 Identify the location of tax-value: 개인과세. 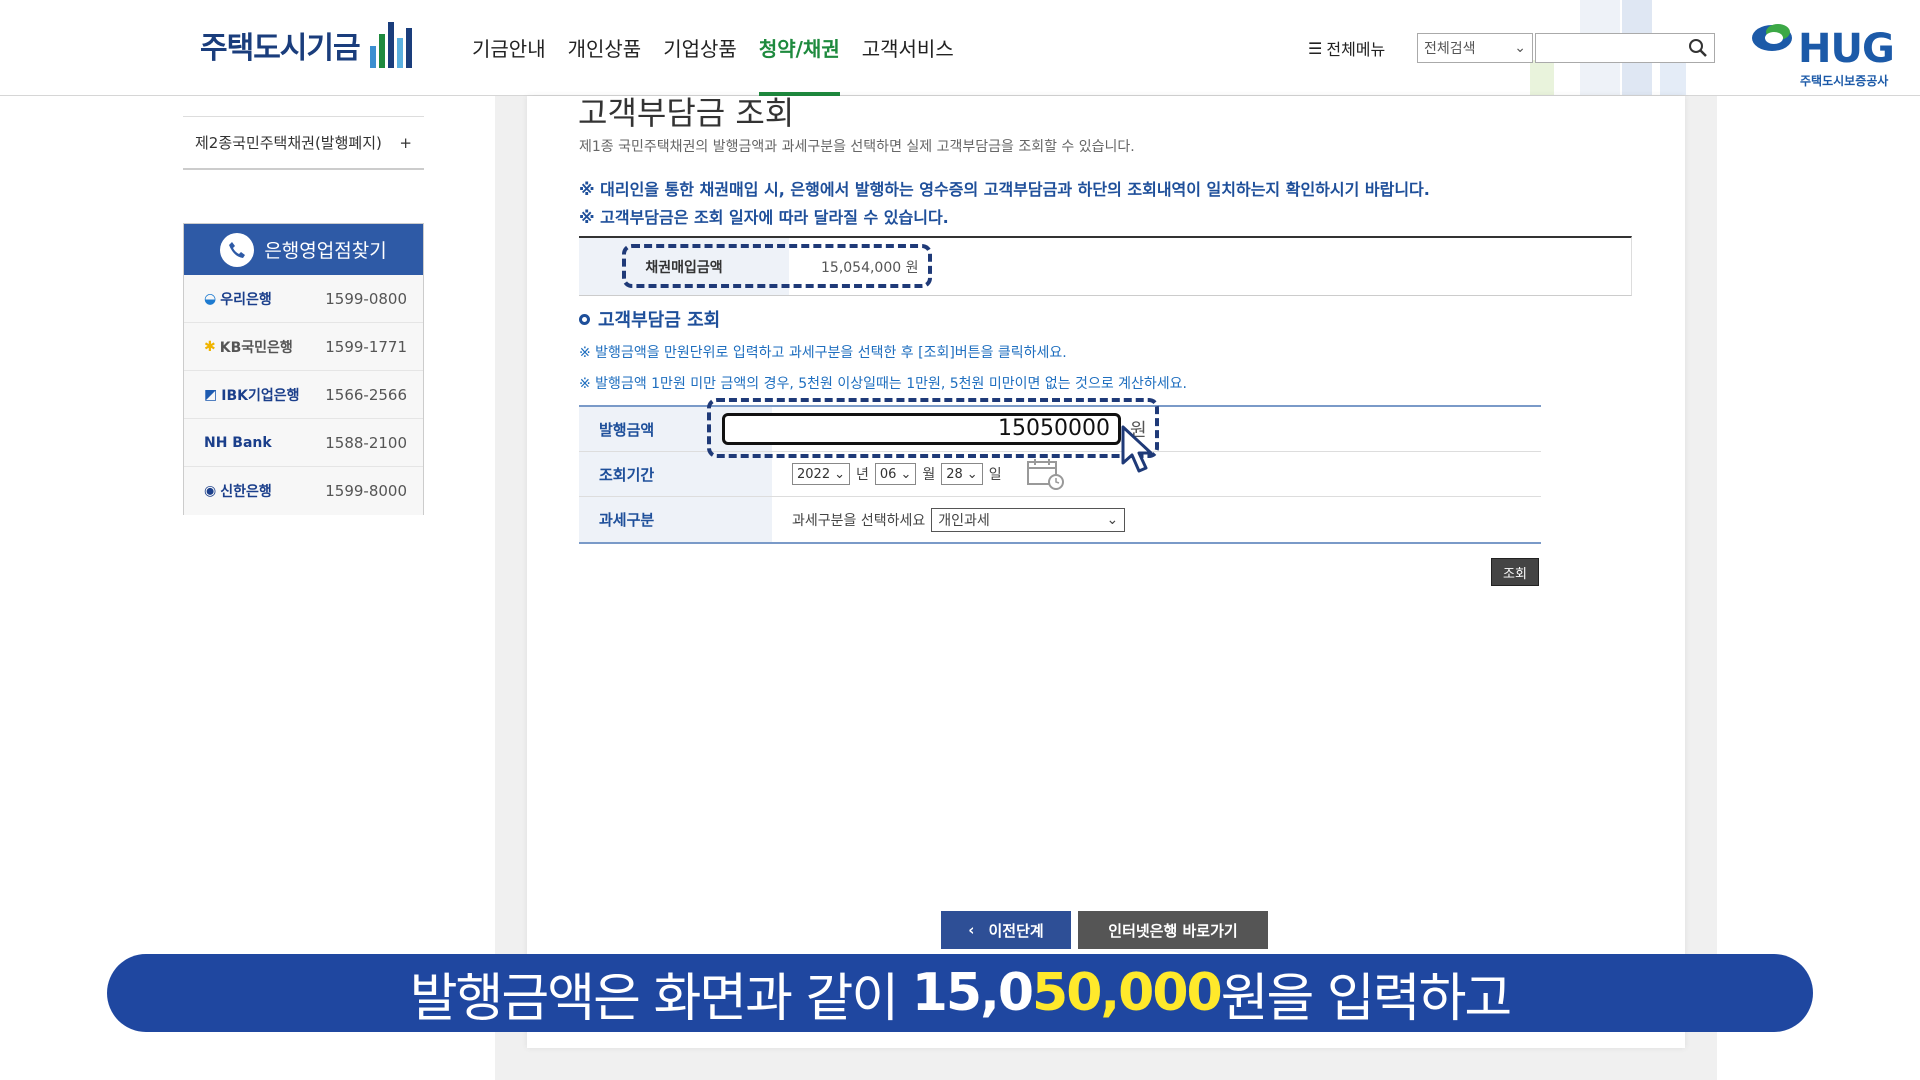
(964, 520).